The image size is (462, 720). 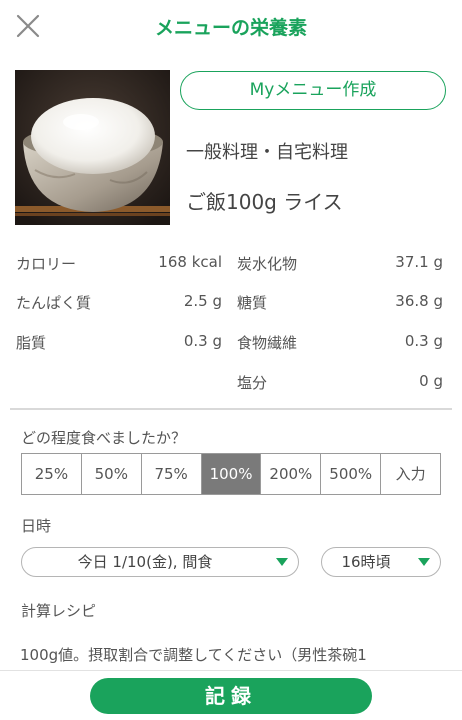 I want to click on amount-option-75: 75%, so click(x=172, y=474).